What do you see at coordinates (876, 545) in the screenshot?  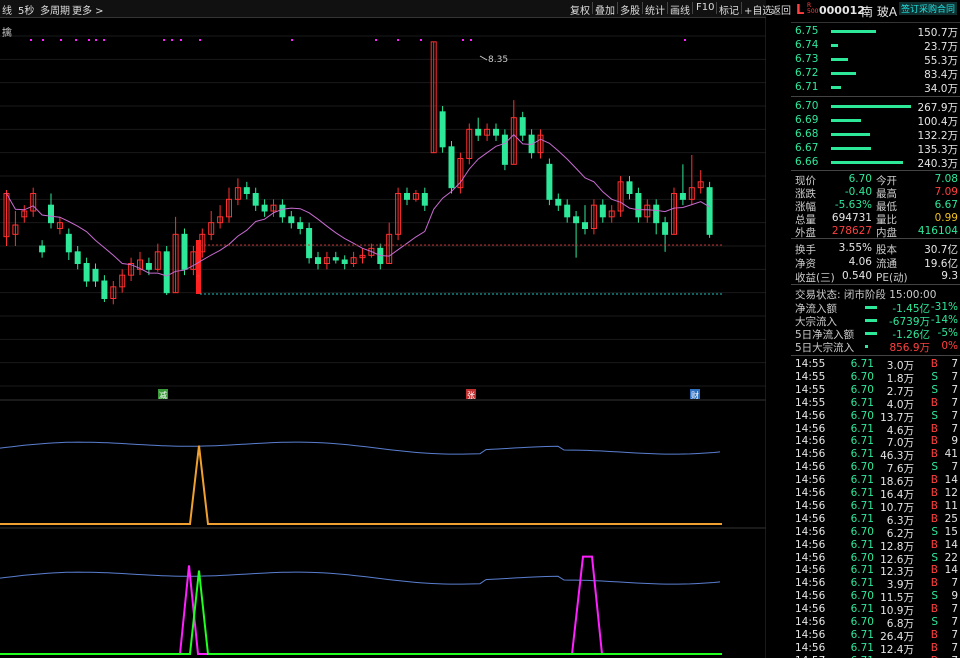 I see `tick-row: 14:56 6.71 12.8万 B 14` at bounding box center [876, 545].